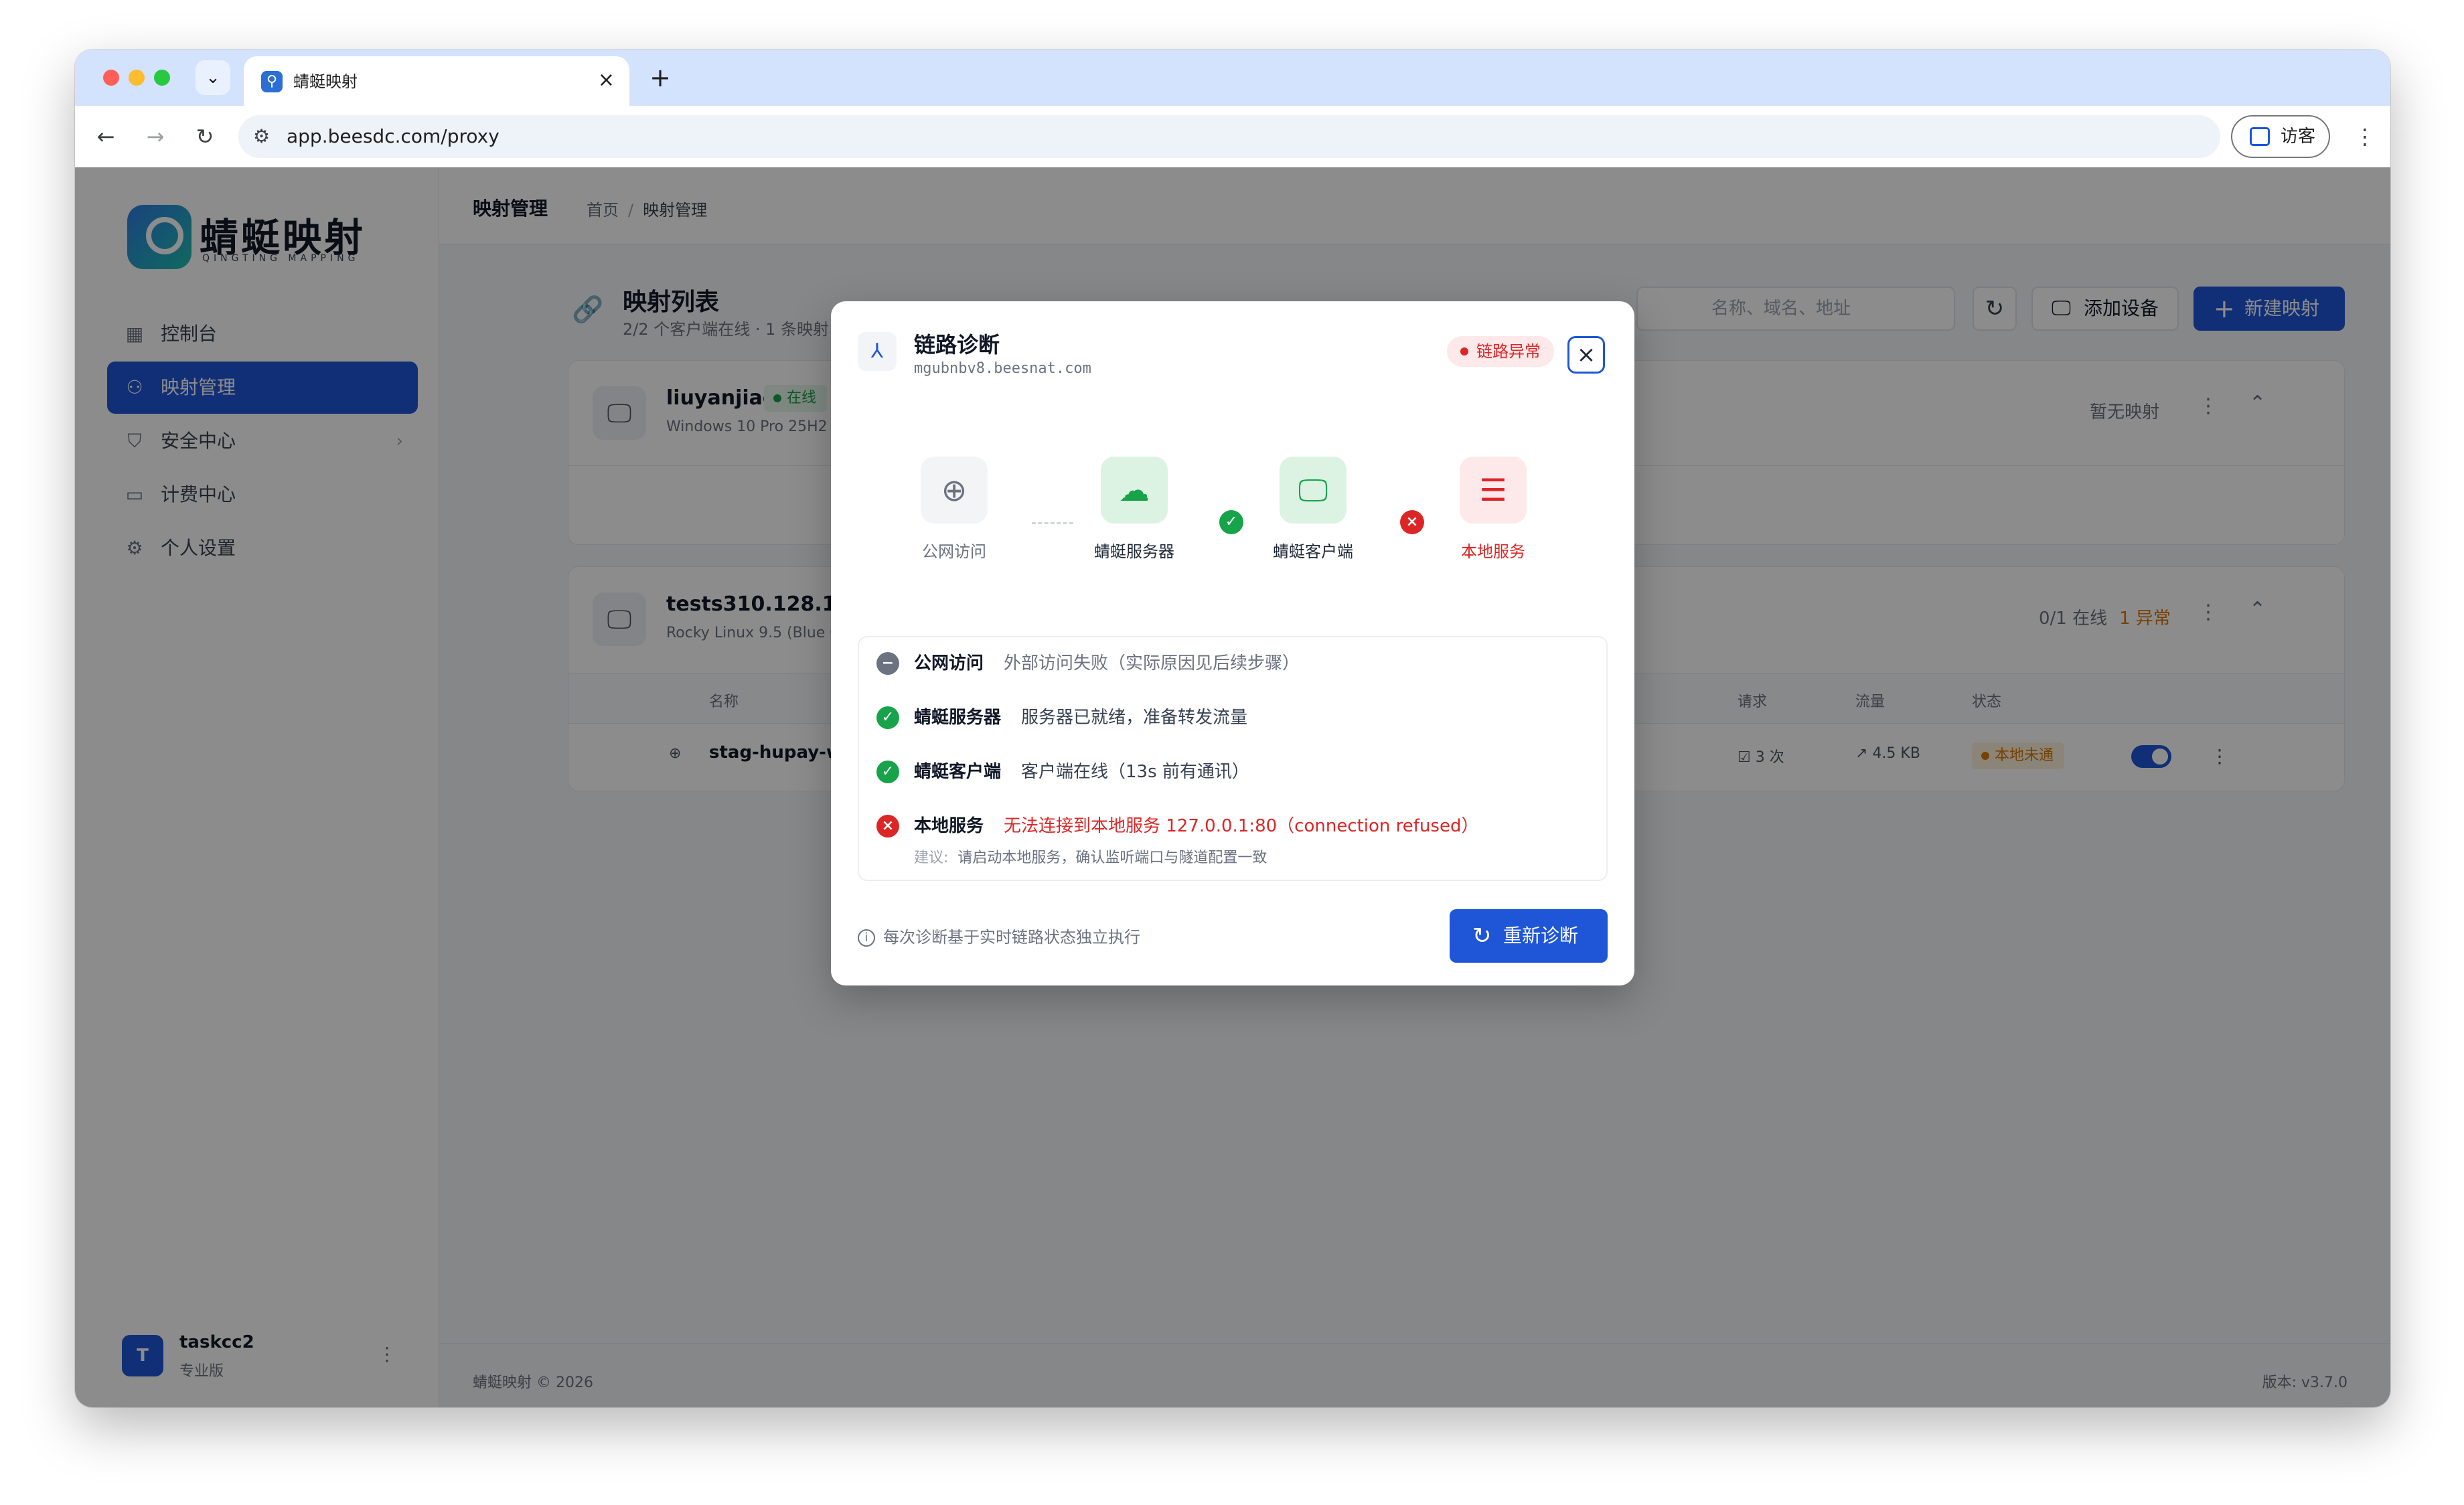  What do you see at coordinates (1586, 355) in the screenshot?
I see `close-modal-button: ×` at bounding box center [1586, 355].